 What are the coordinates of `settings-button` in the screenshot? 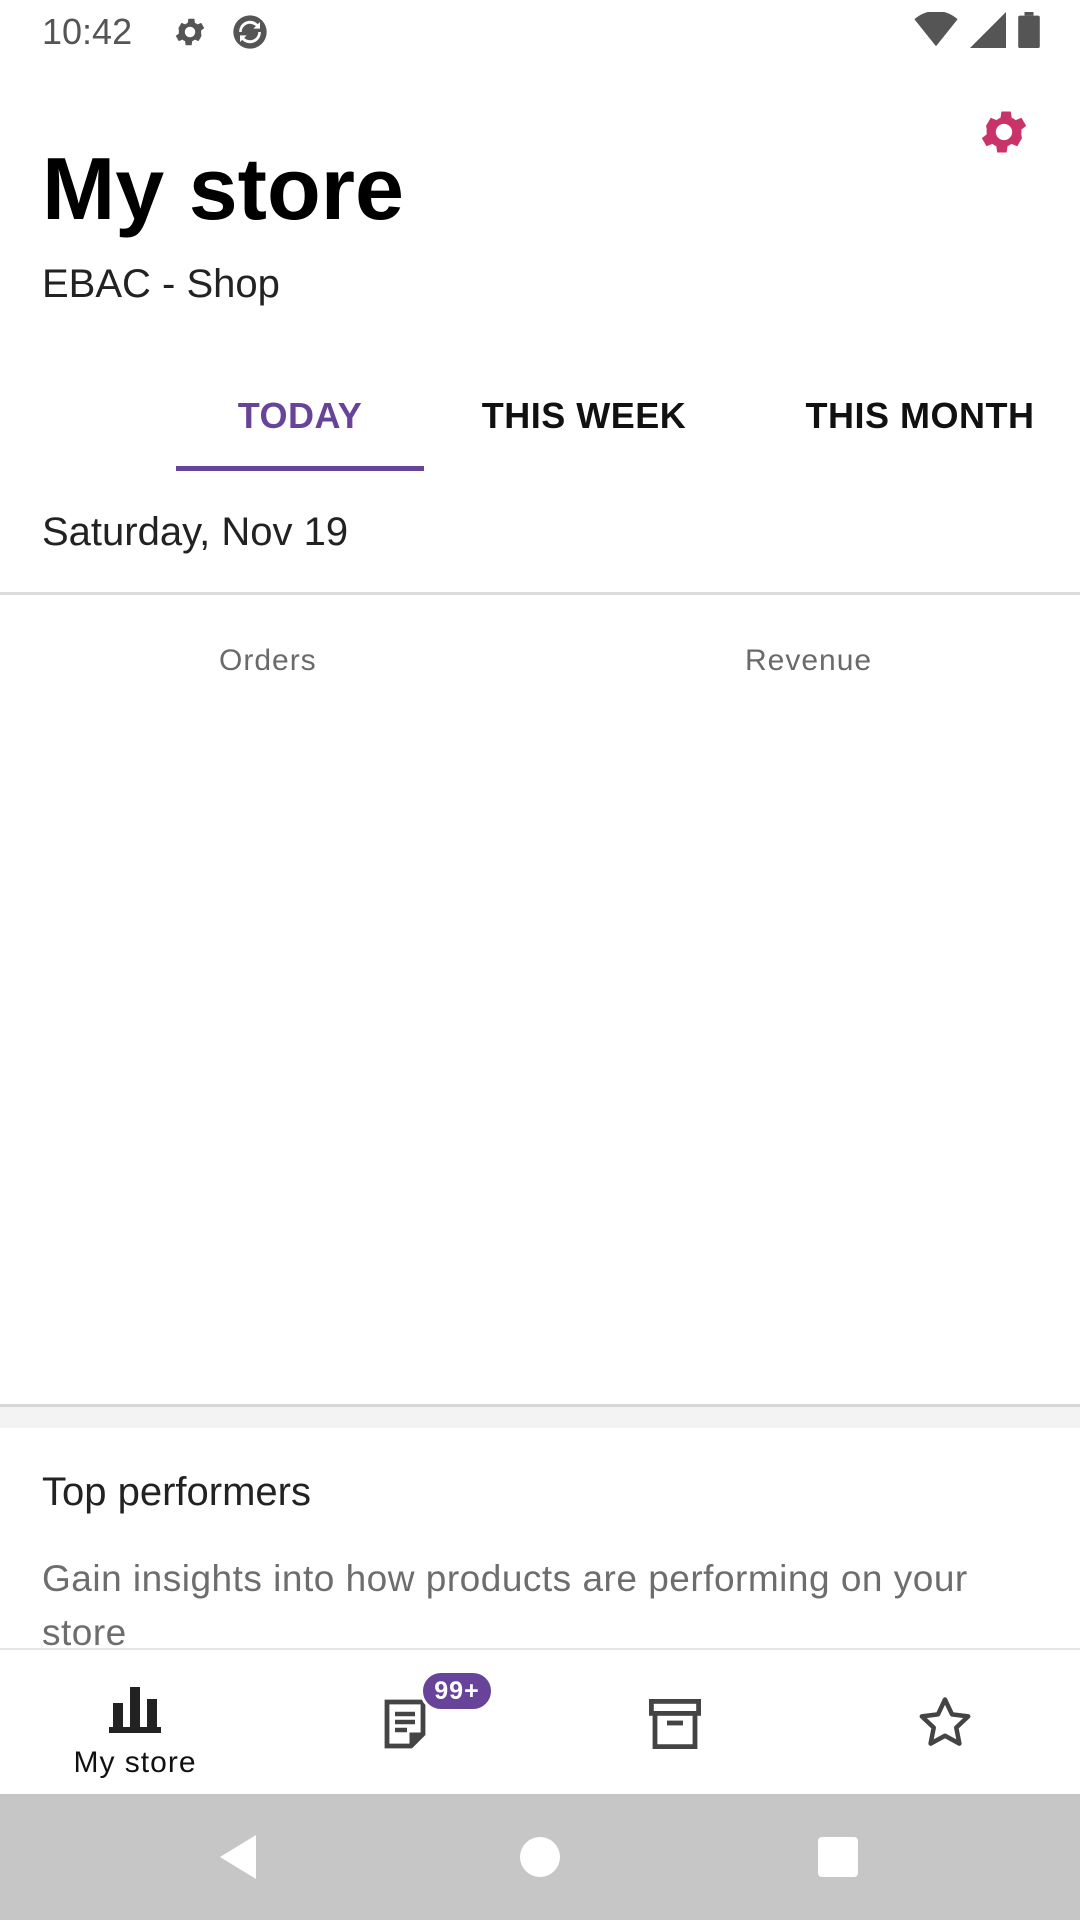 It's located at (1004, 134).